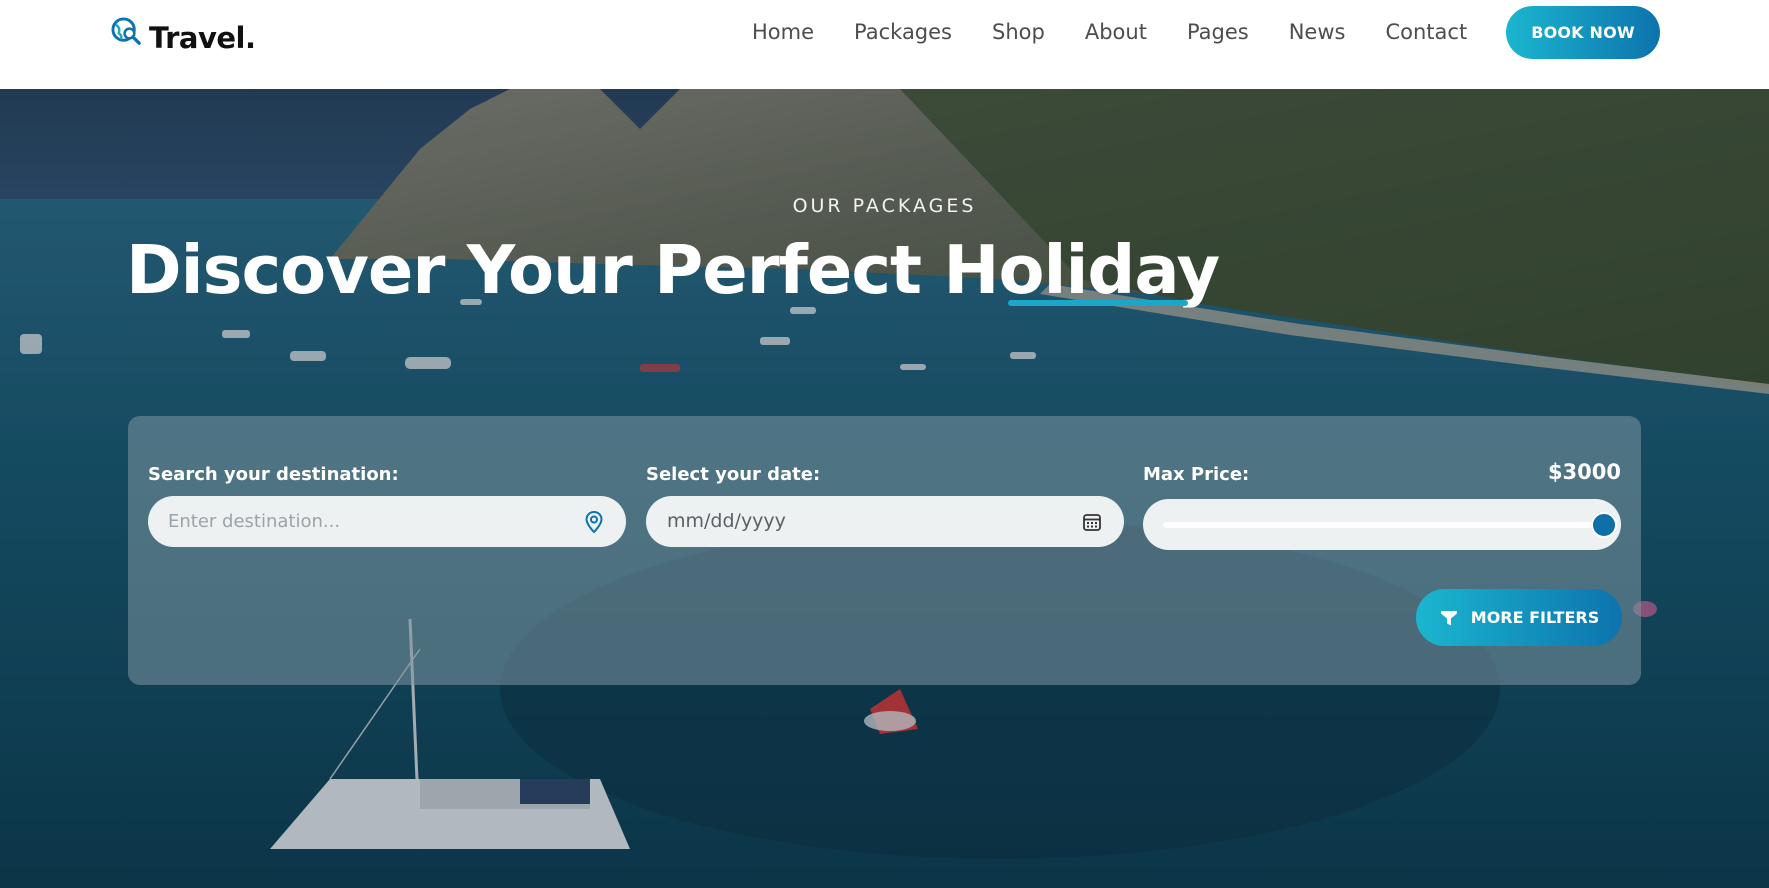 The image size is (1769, 888). I want to click on max-price-value: $3000, so click(1584, 472).